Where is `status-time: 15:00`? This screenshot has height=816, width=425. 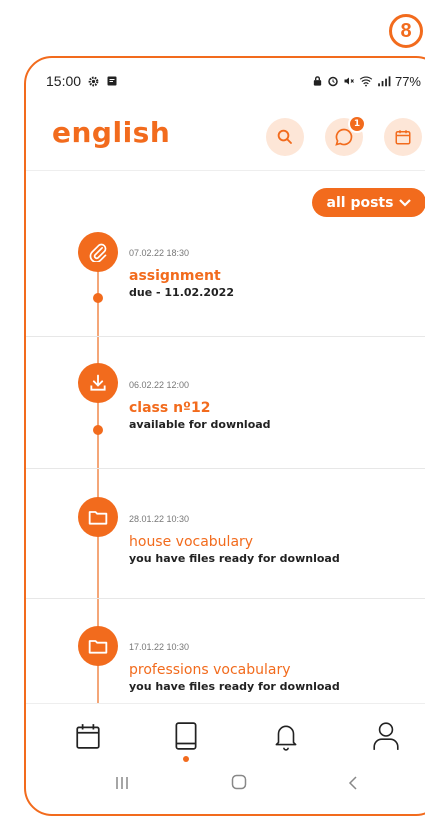 status-time: 15:00 is located at coordinates (64, 81).